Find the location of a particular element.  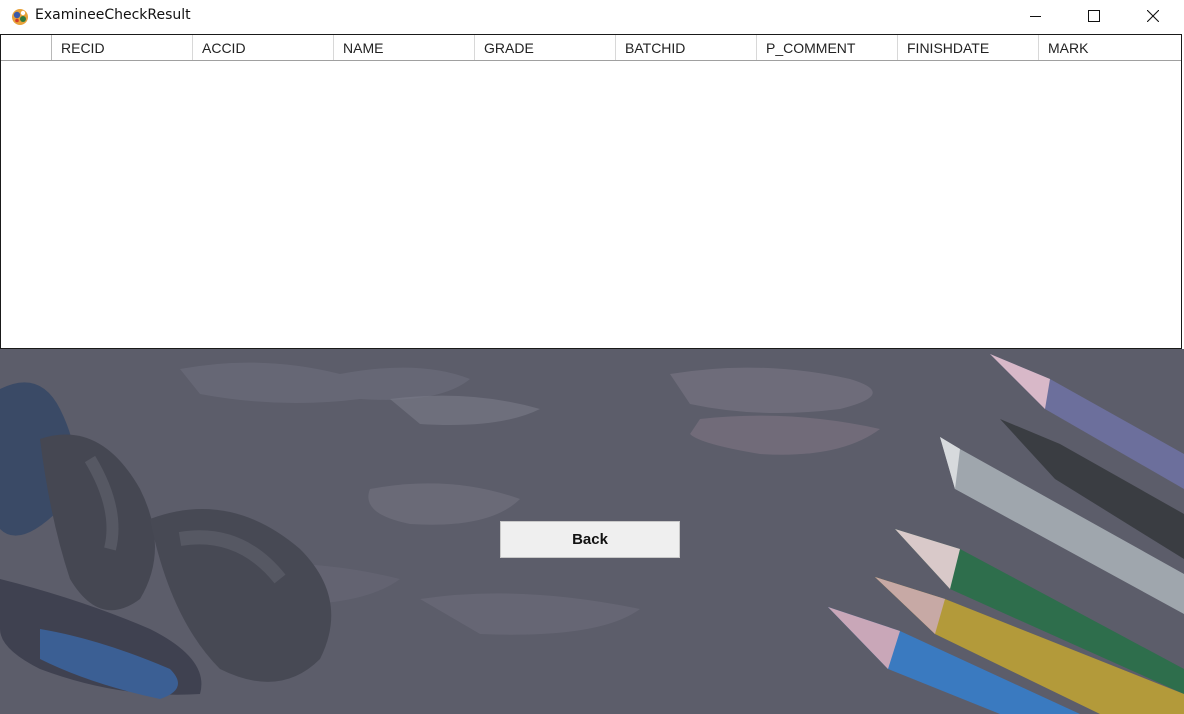

column-header-name: NAME is located at coordinates (404, 47).